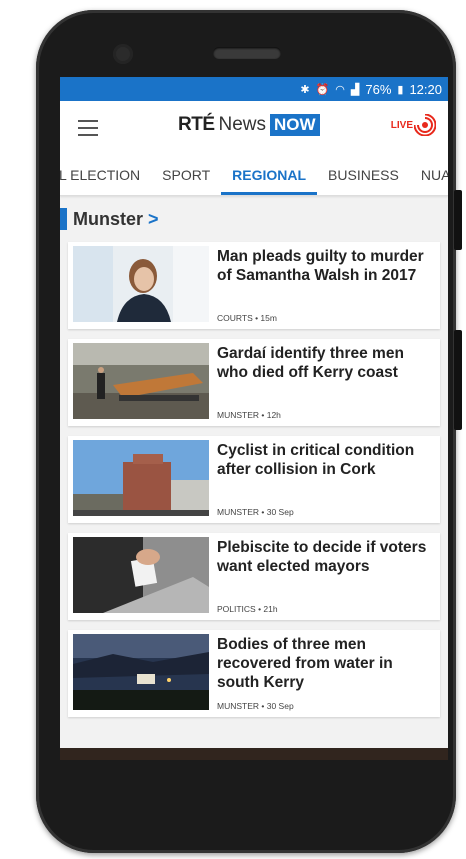  I want to click on section-accent-bar, so click(63, 219).